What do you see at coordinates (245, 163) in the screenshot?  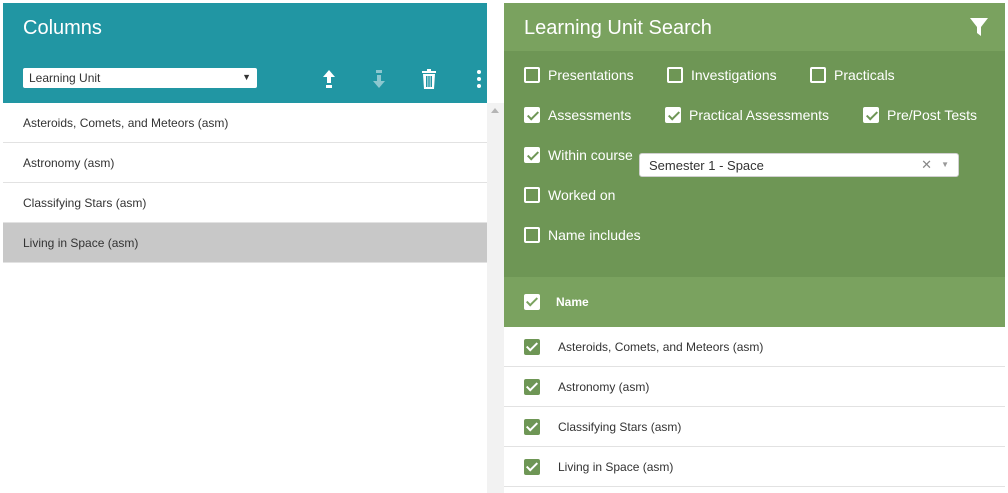 I see `list-item: Astronomy (asm)` at bounding box center [245, 163].